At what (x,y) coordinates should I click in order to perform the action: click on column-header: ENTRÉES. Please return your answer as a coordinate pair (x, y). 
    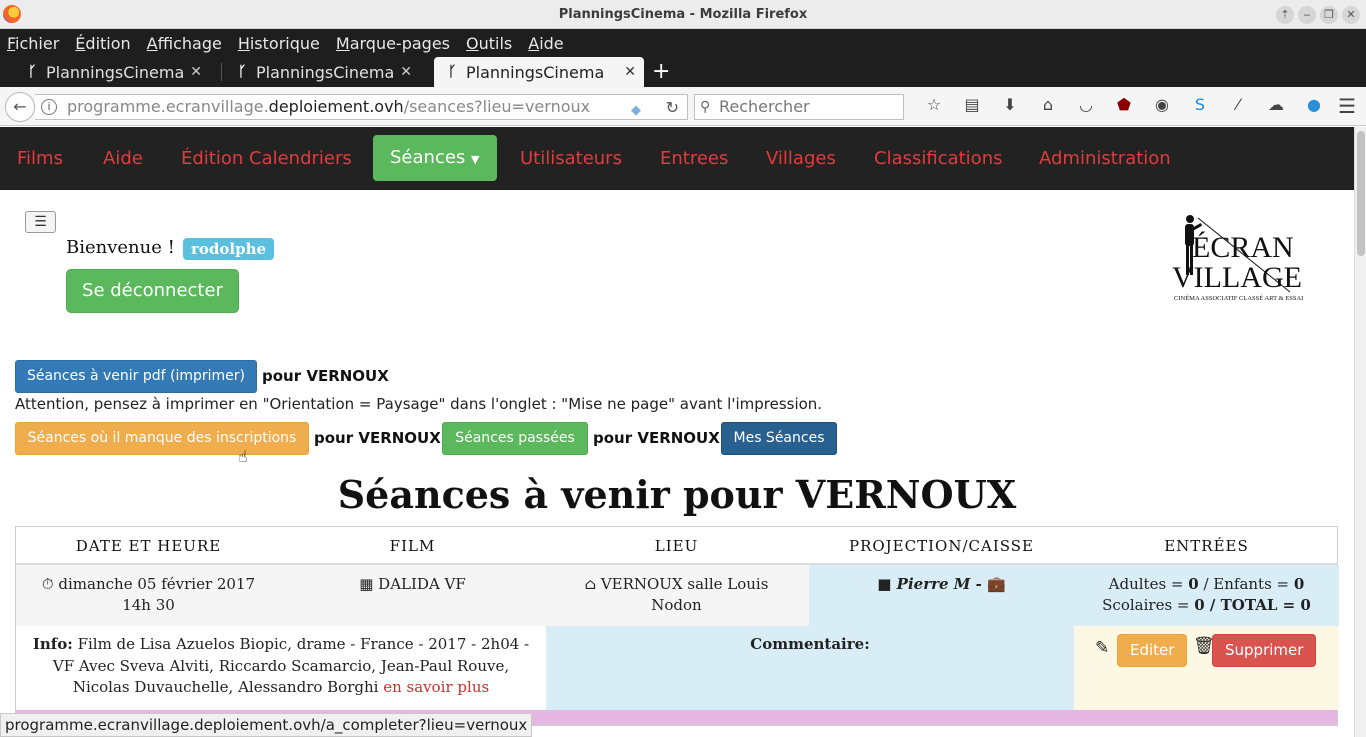
    Looking at the image, I should click on (1206, 546).